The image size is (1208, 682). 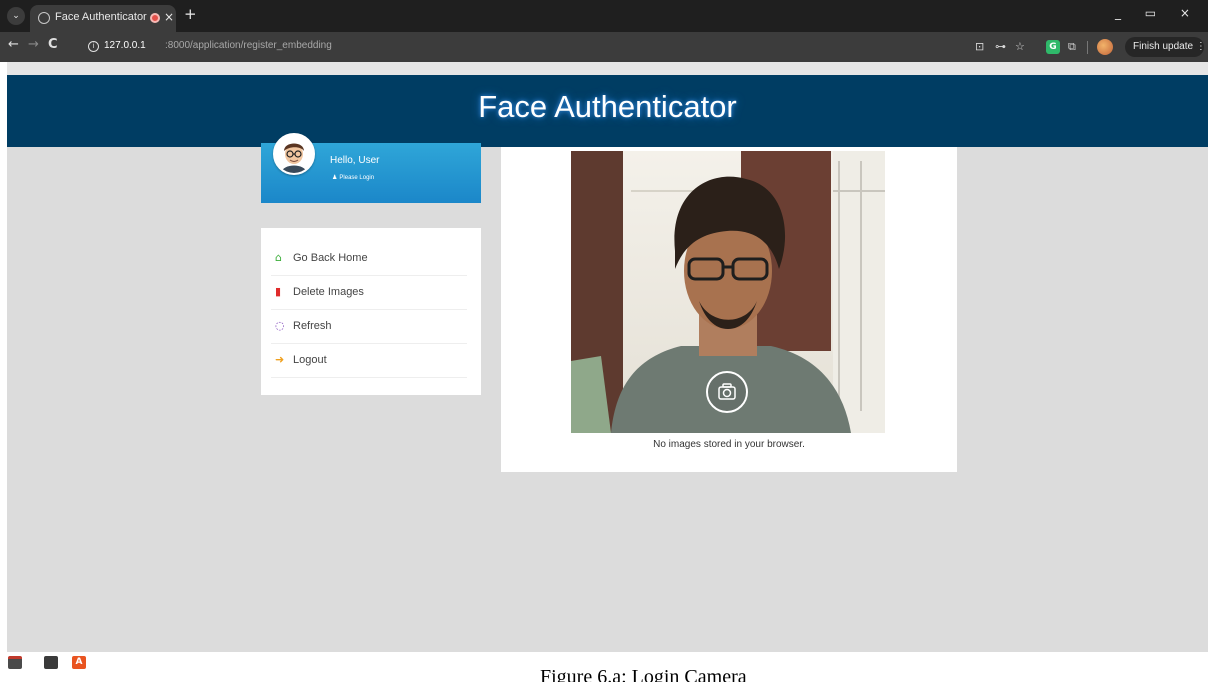 What do you see at coordinates (155, 18) in the screenshot?
I see `recording-indicator-icon` at bounding box center [155, 18].